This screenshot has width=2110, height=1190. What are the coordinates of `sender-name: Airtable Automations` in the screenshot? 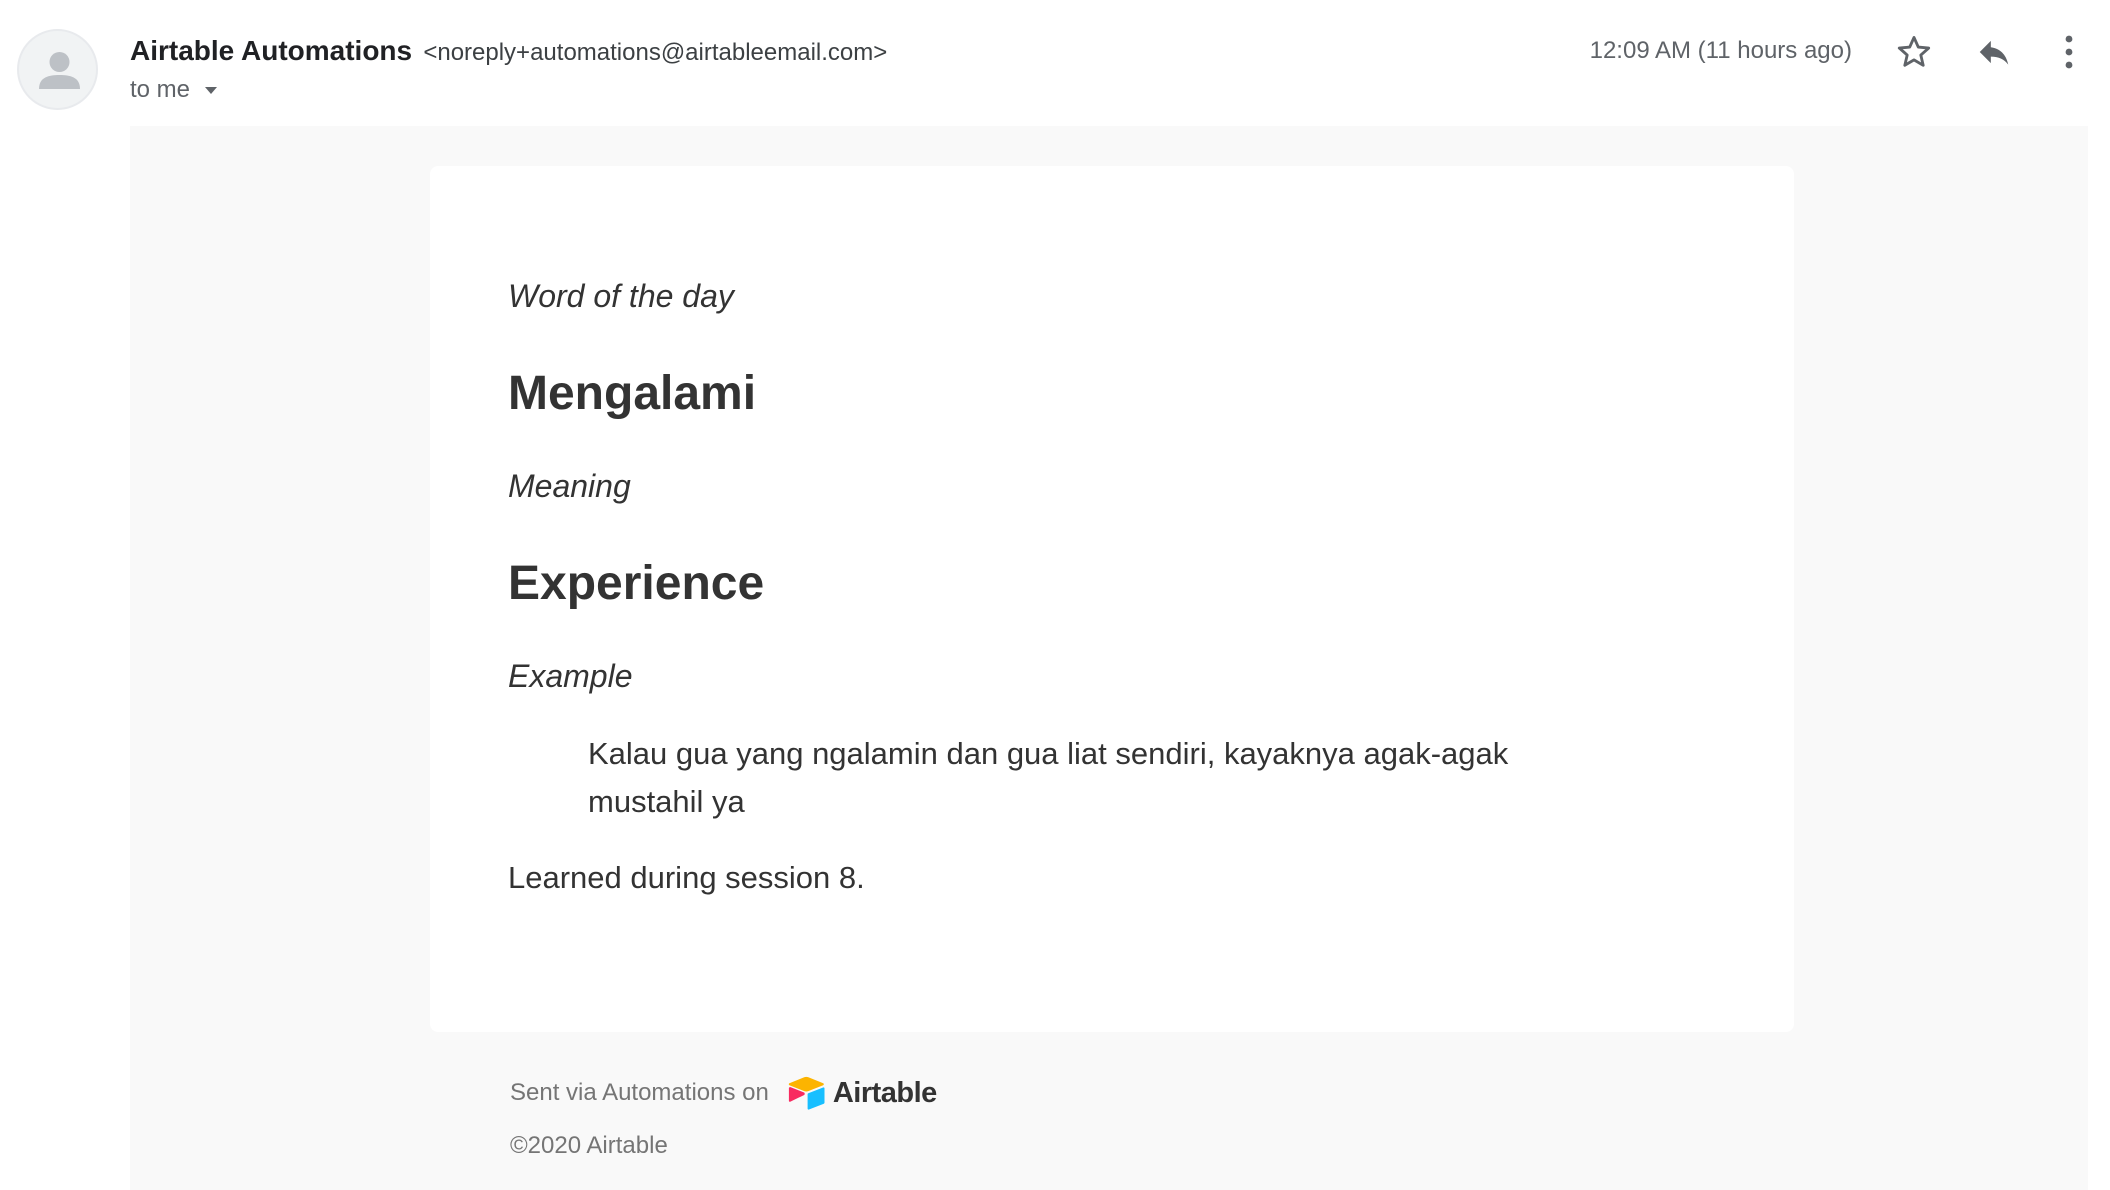 It's located at (271, 50).